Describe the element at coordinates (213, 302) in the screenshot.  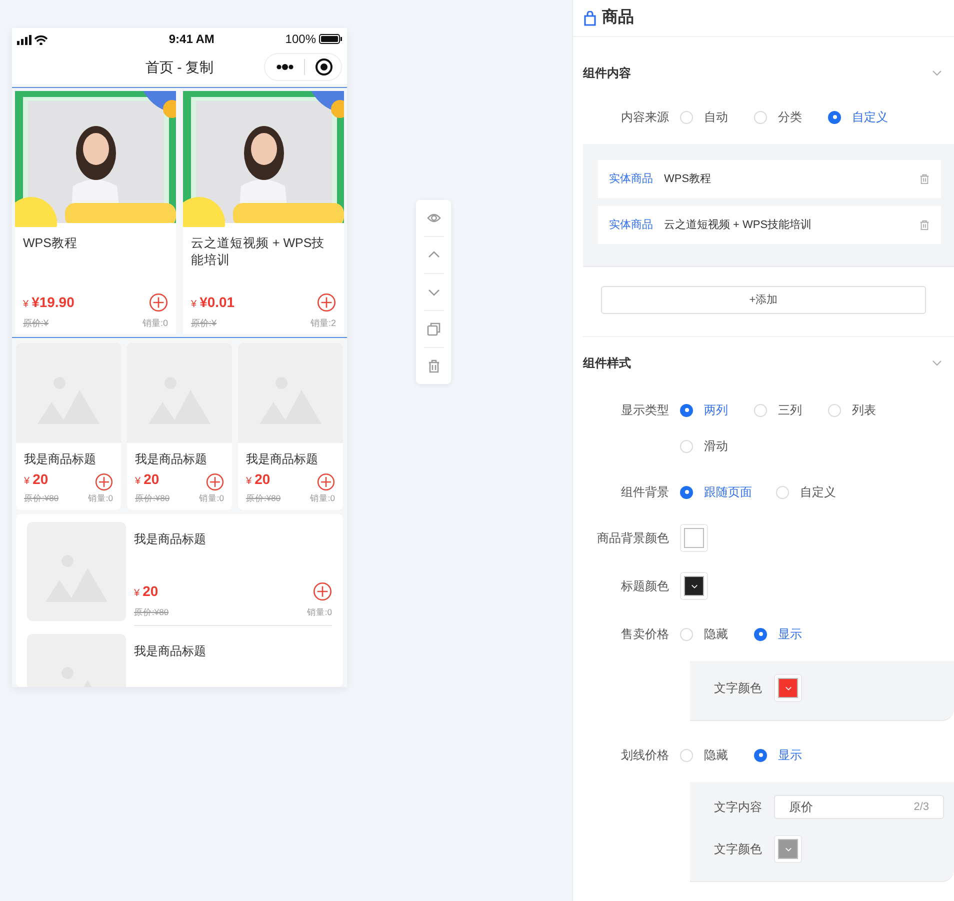
I see `price: ¥ ¥0.01` at that location.